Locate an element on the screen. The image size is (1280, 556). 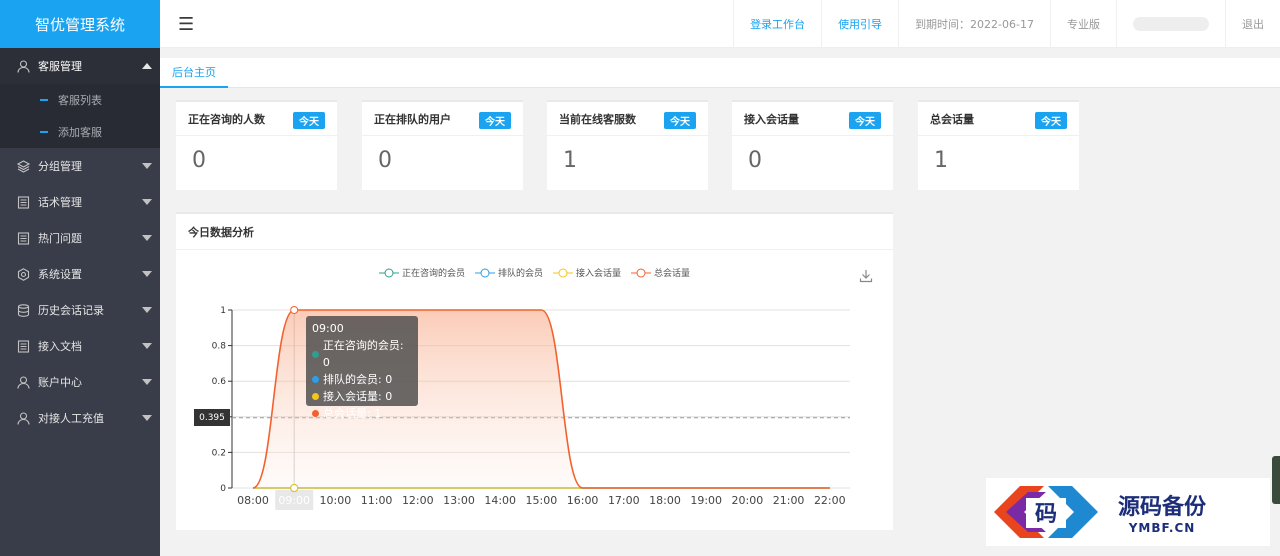
database-icon is located at coordinates (23, 310).